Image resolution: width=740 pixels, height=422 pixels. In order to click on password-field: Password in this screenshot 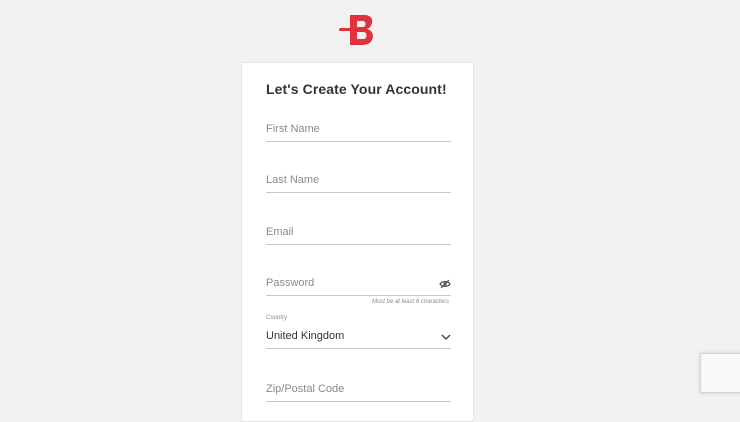, I will do `click(358, 284)`.